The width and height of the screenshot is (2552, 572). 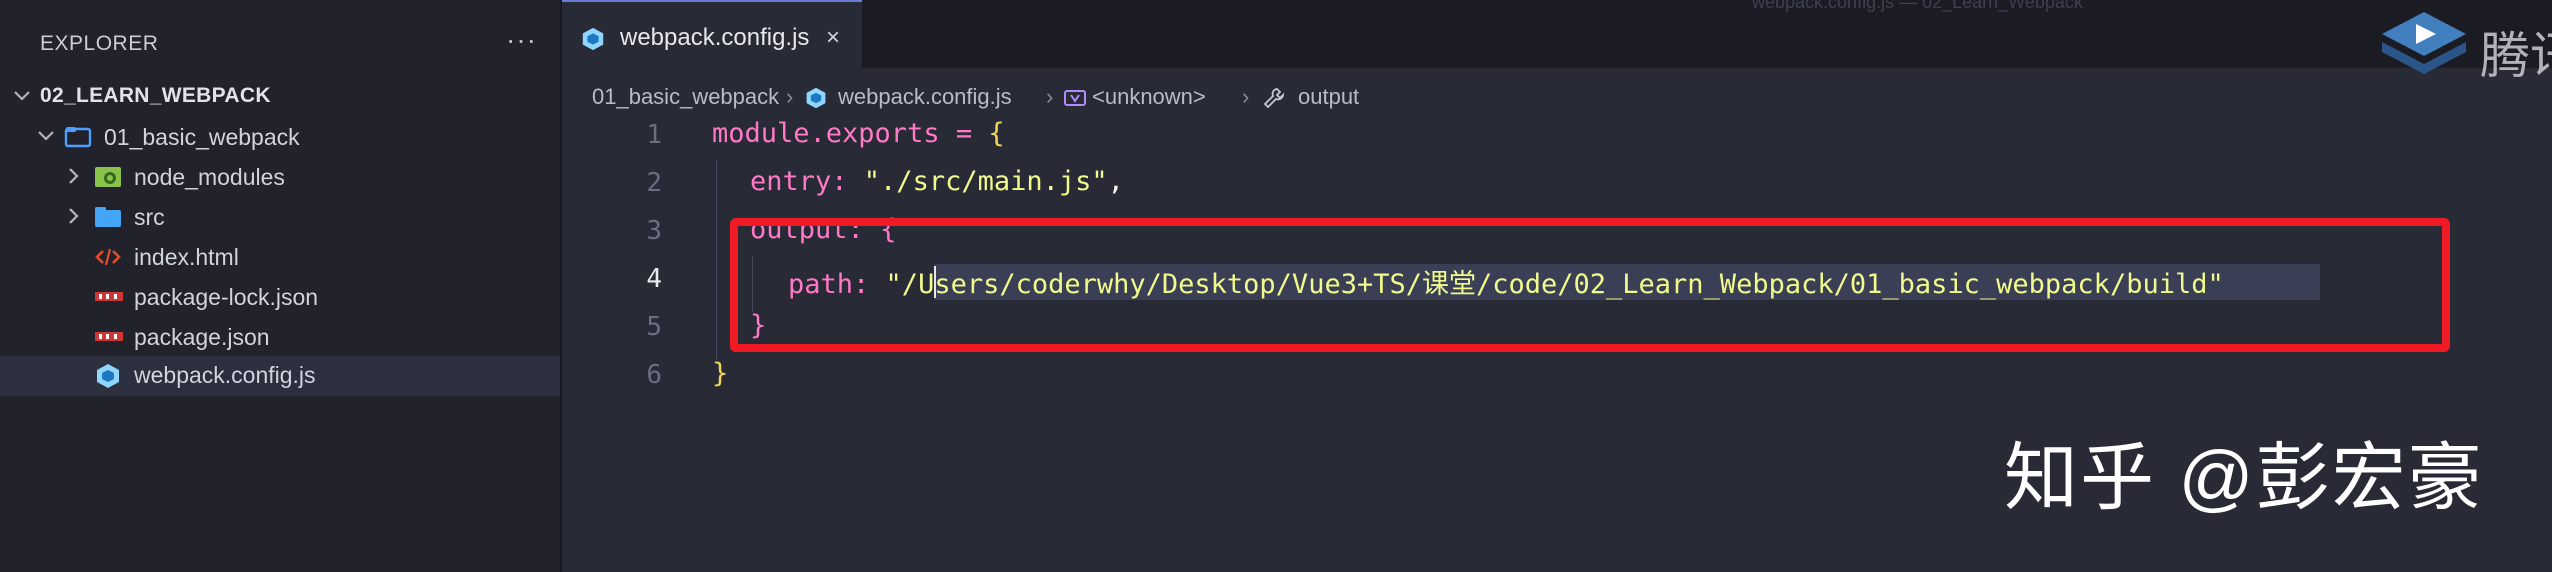 What do you see at coordinates (280, 258) in the screenshot?
I see `tree-item-index-html: index.html` at bounding box center [280, 258].